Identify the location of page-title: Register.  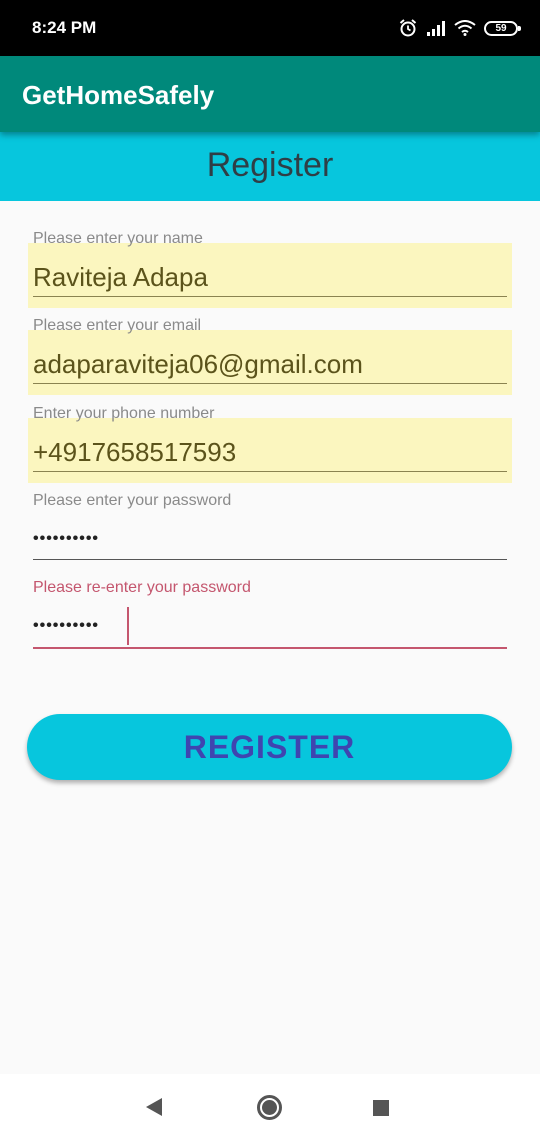
(270, 165).